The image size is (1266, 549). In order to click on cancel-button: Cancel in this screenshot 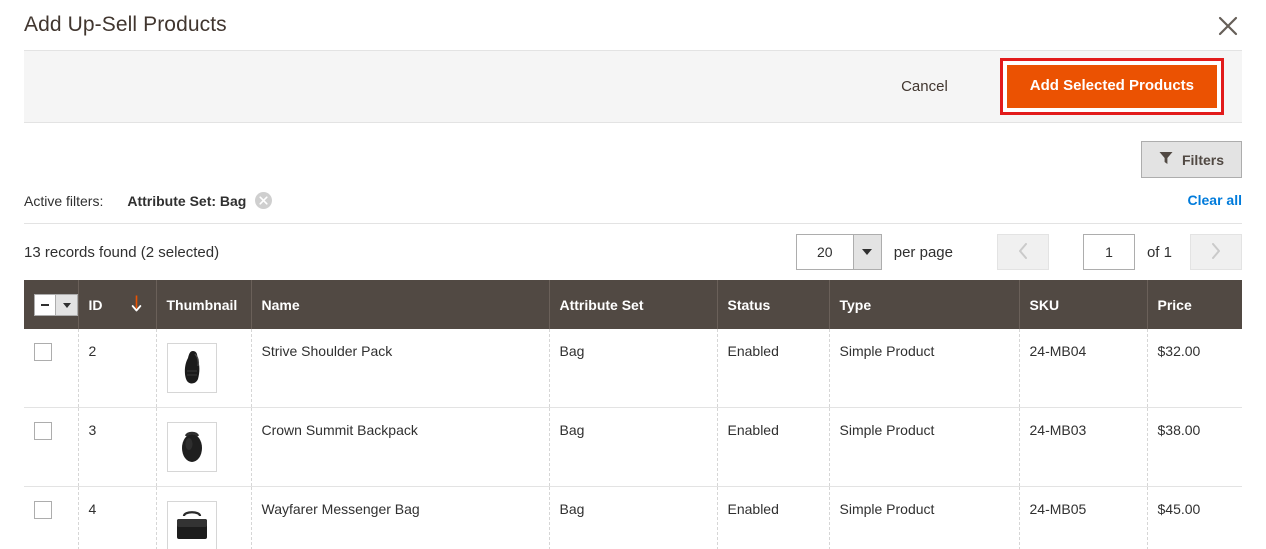, I will do `click(924, 86)`.